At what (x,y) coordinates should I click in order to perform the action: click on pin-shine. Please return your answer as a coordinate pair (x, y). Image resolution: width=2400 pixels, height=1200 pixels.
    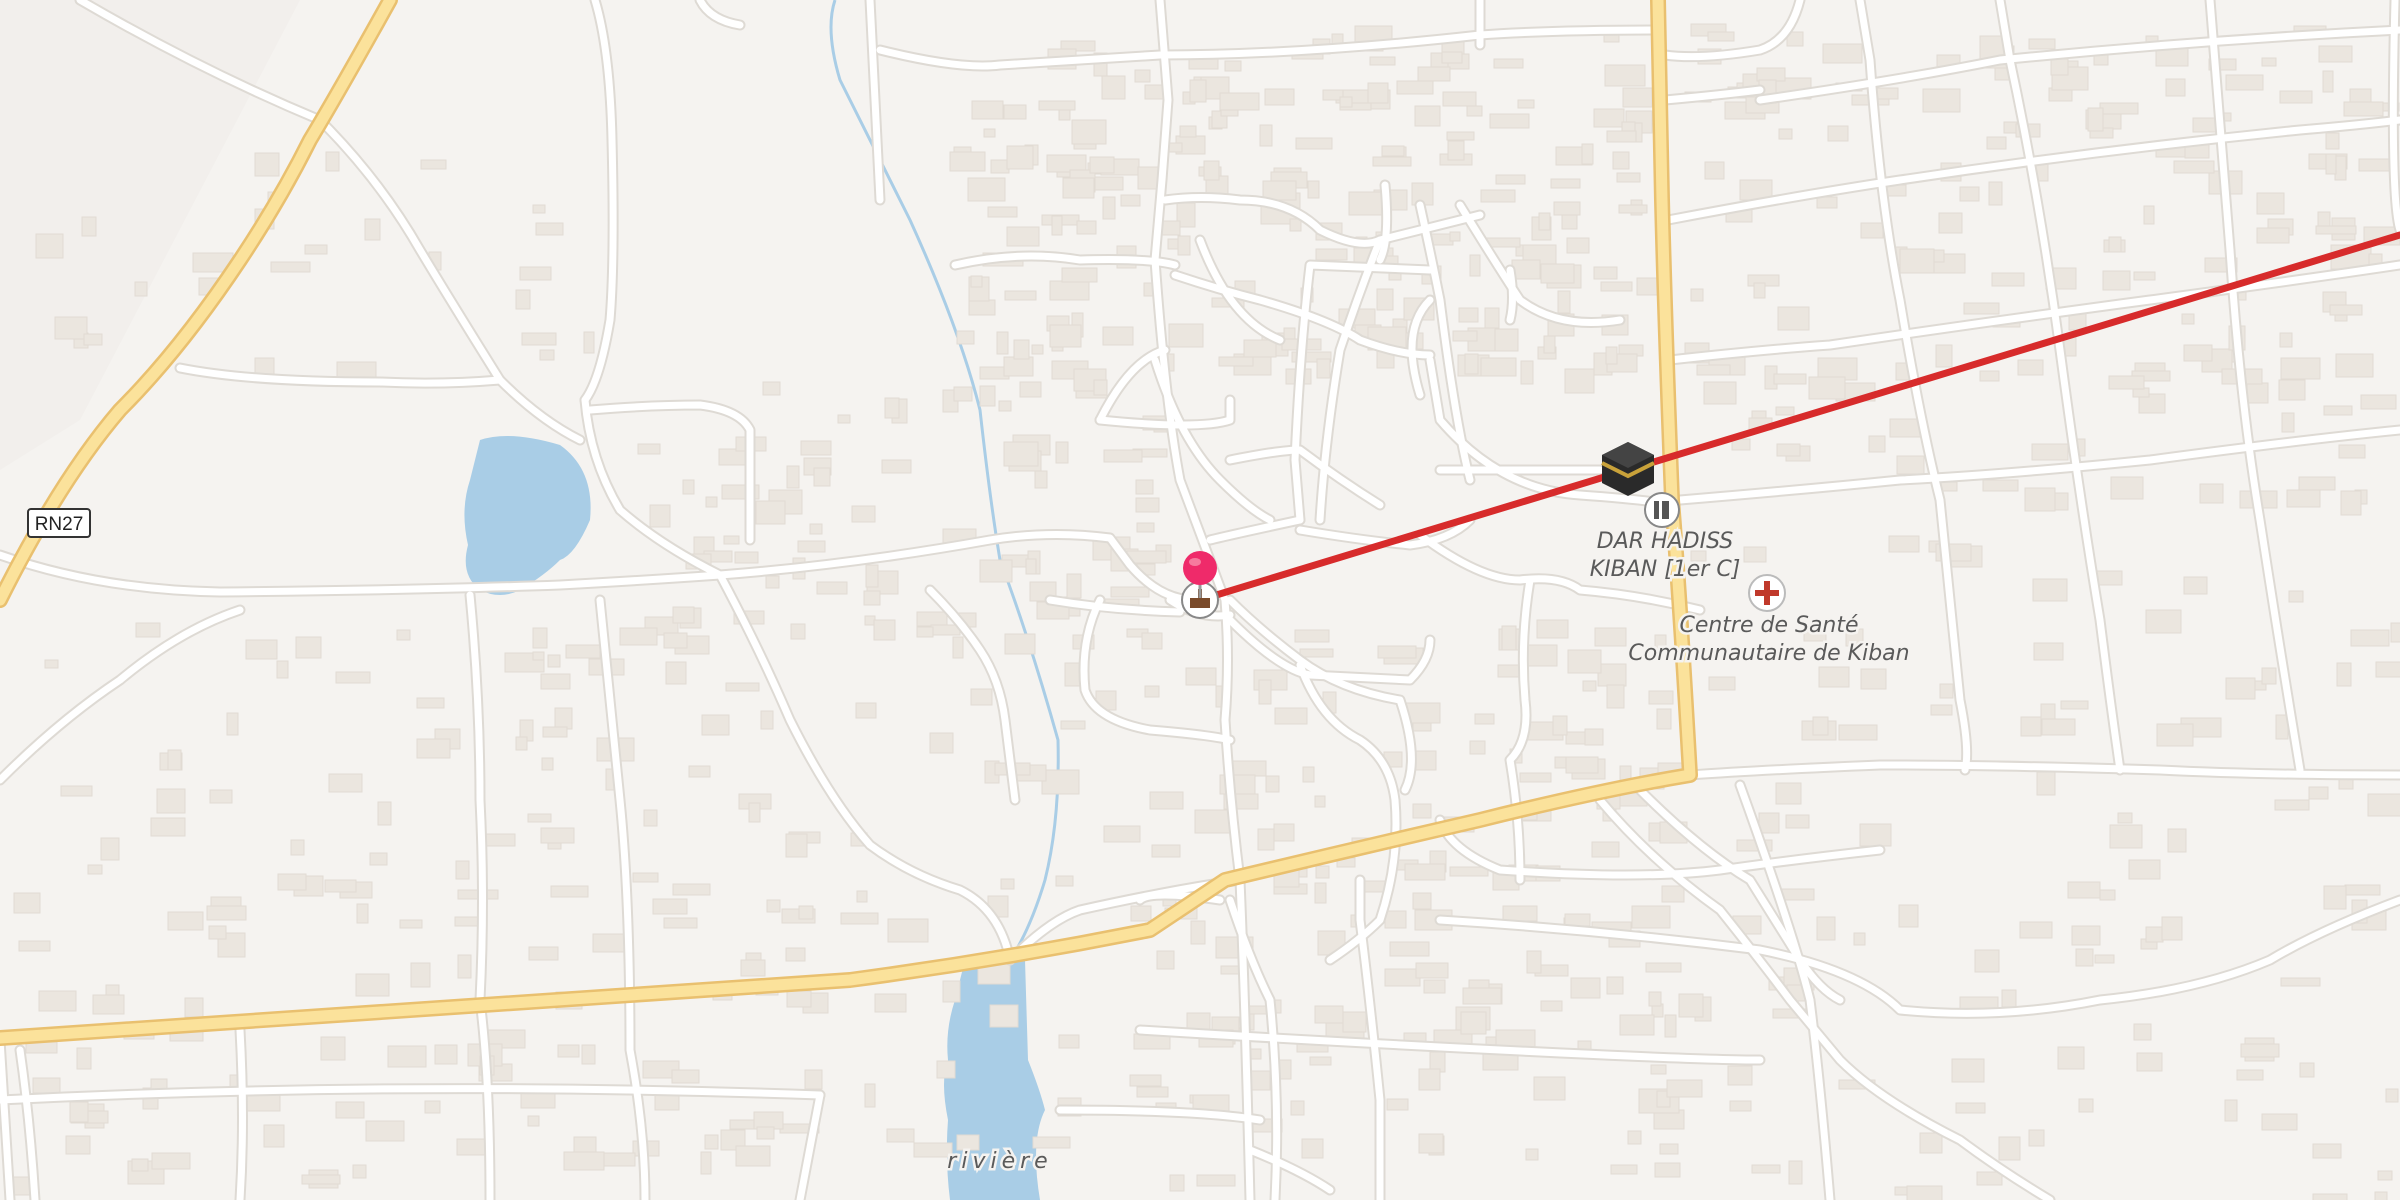
    Looking at the image, I should click on (1195, 562).